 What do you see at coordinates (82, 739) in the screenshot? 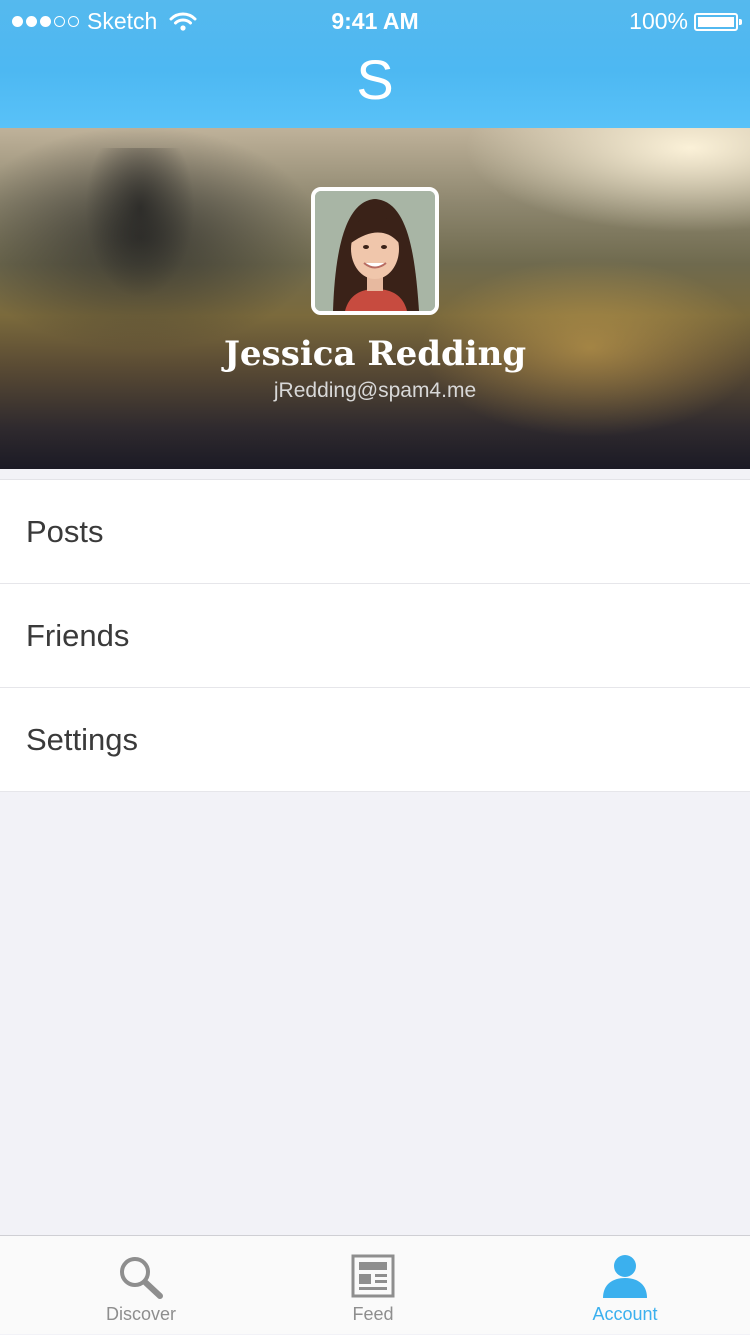
I see `menu-item-label: Settings` at bounding box center [82, 739].